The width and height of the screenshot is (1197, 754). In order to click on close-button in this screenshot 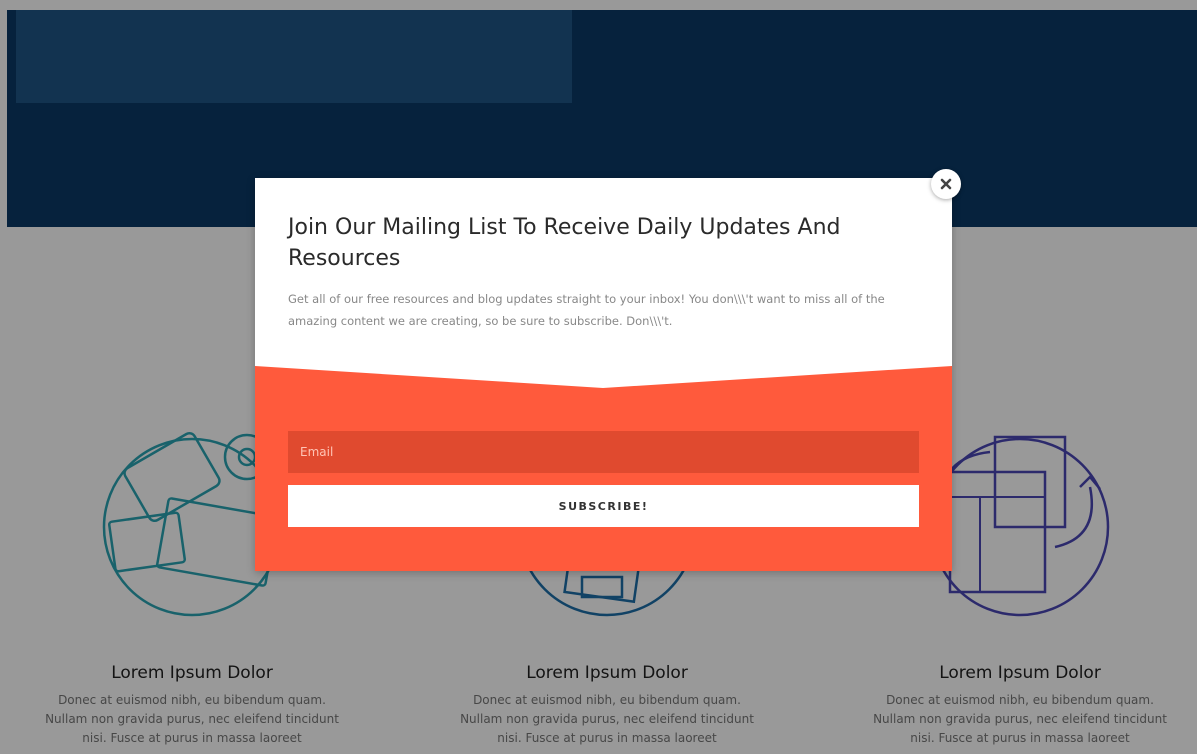, I will do `click(946, 184)`.